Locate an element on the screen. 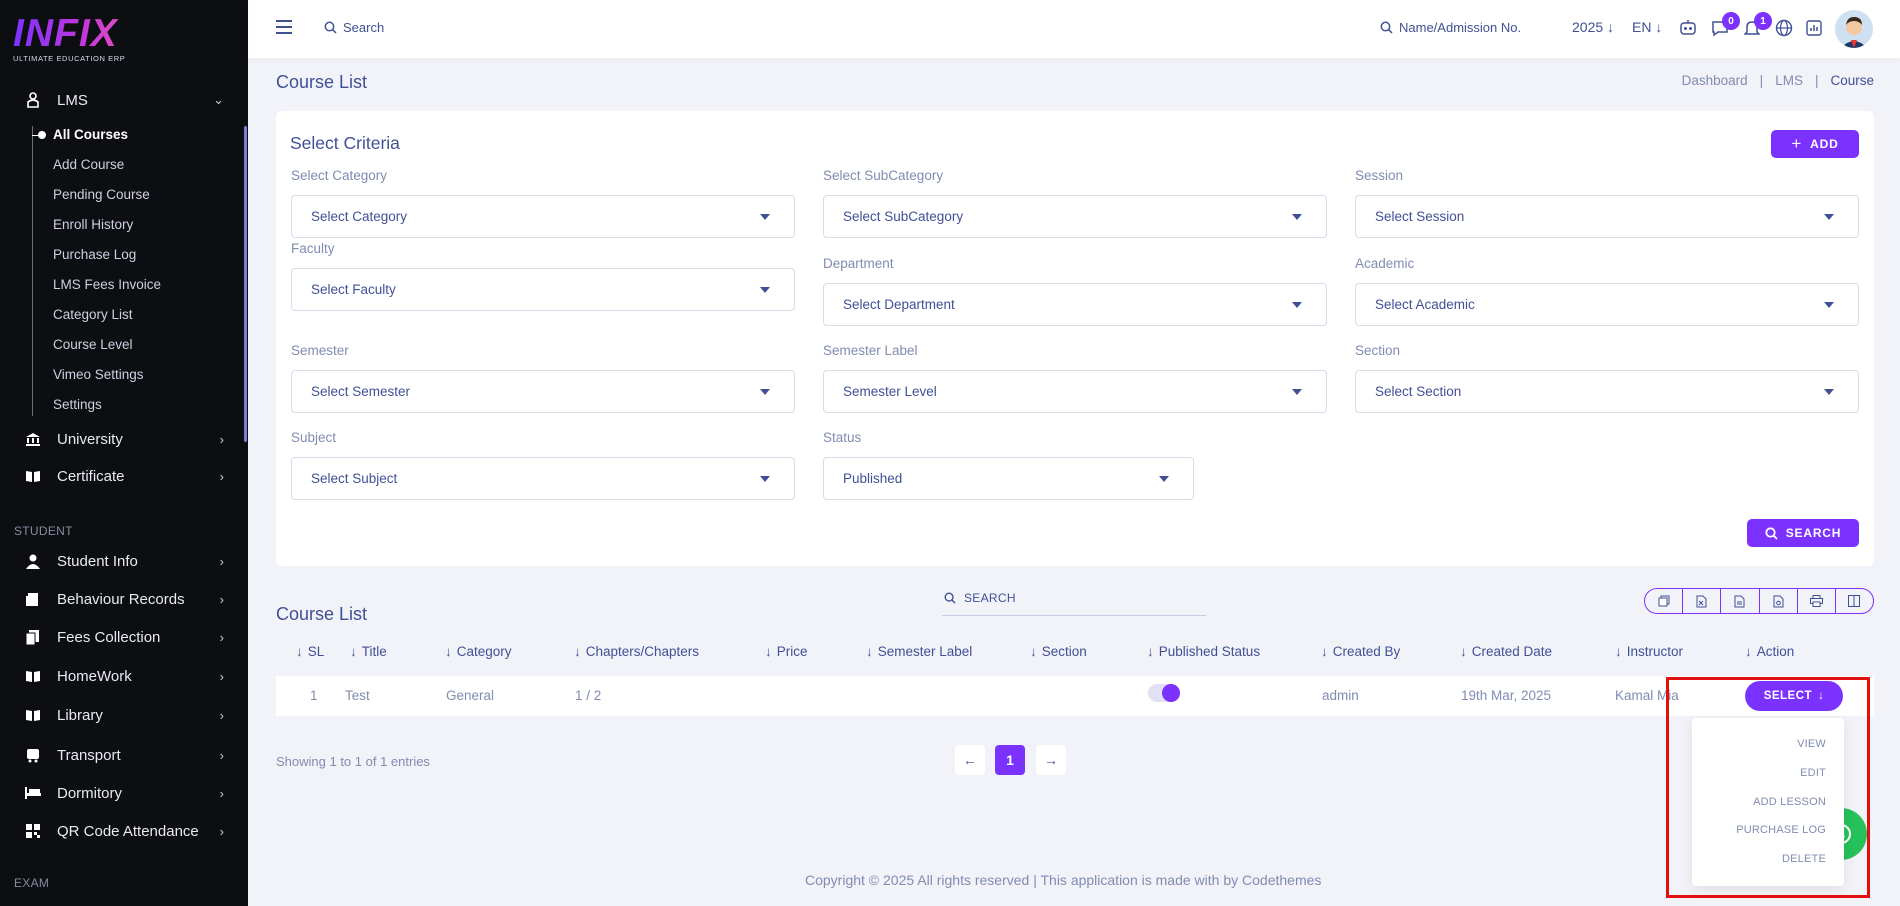 This screenshot has width=1900, height=906. cell-created-by: admin is located at coordinates (1340, 695).